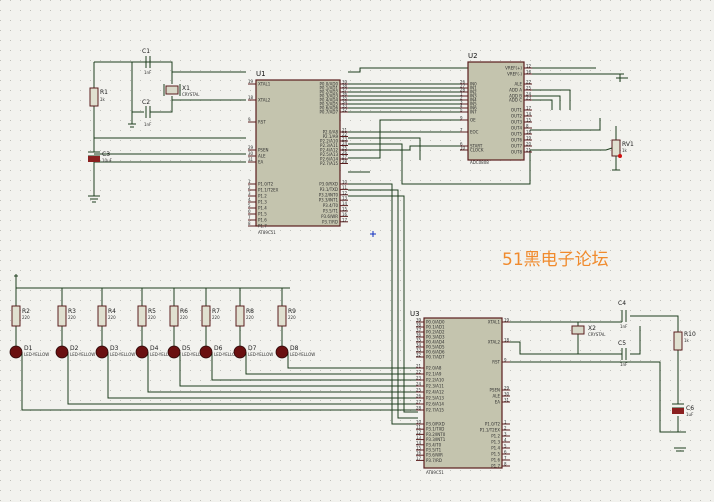  Describe the element at coordinates (251, 153) in the screenshot. I see `u1-left-pin-number: 30` at that location.